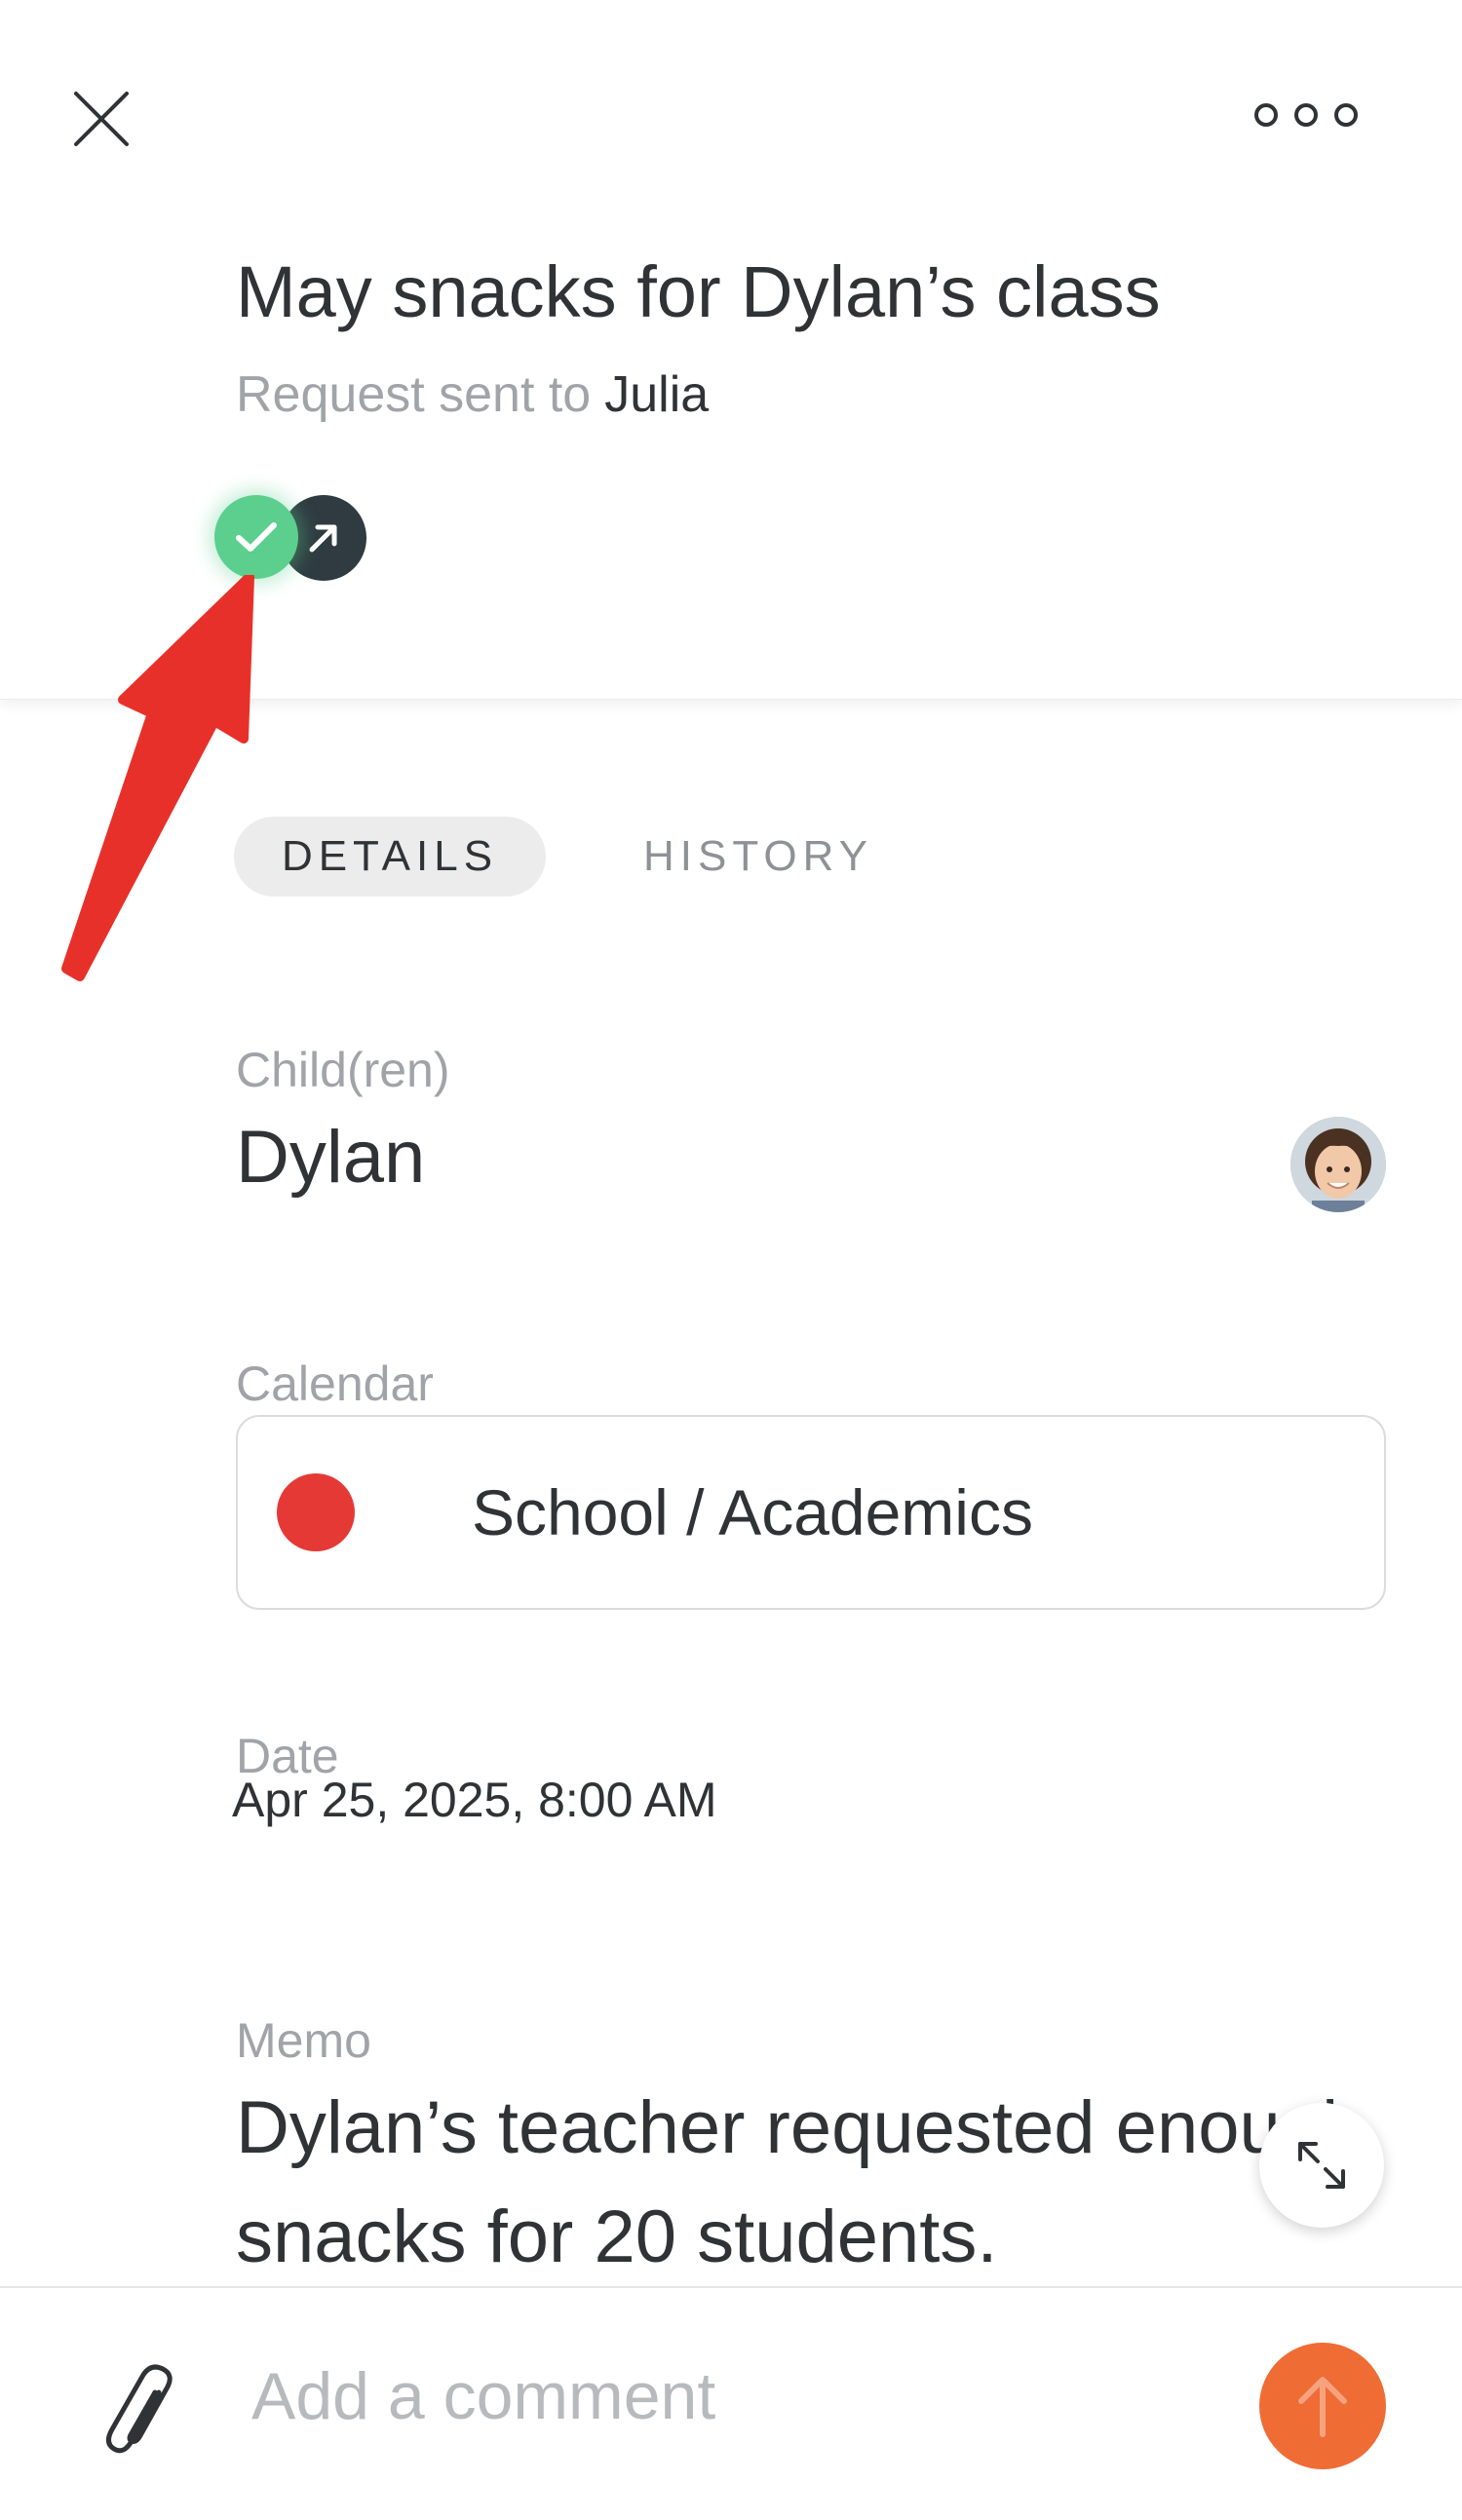  I want to click on calendar-selector: School / Academics, so click(811, 1512).